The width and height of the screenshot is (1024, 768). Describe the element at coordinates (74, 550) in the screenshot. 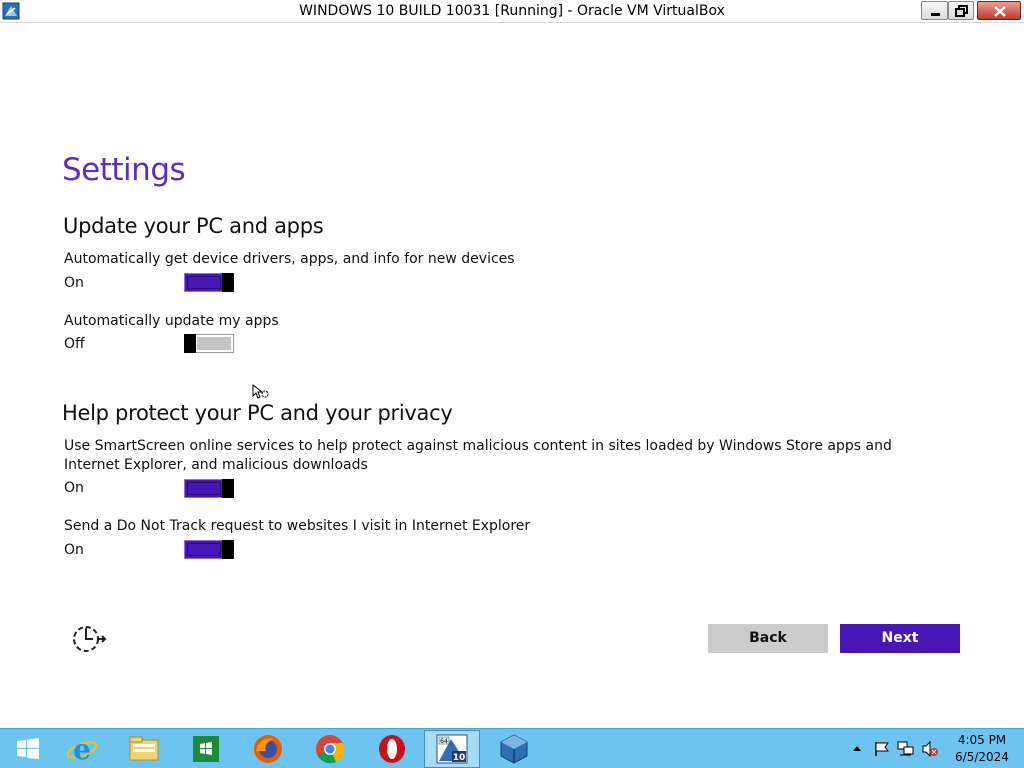

I see `setting-state-do-not-track: On` at that location.